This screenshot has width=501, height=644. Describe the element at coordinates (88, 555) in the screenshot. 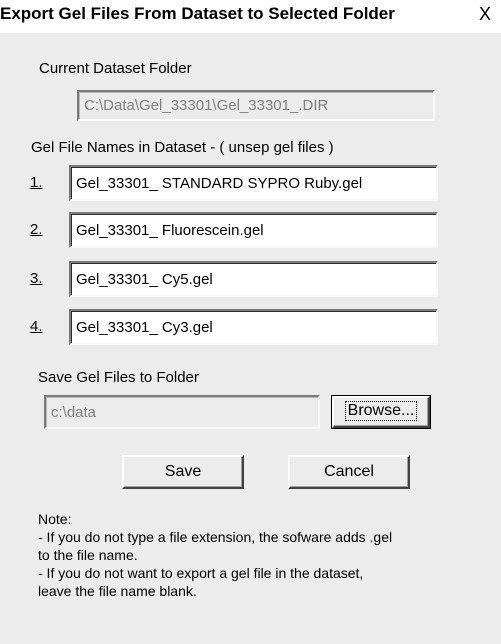

I see `note-line-2: to the file name.` at that location.